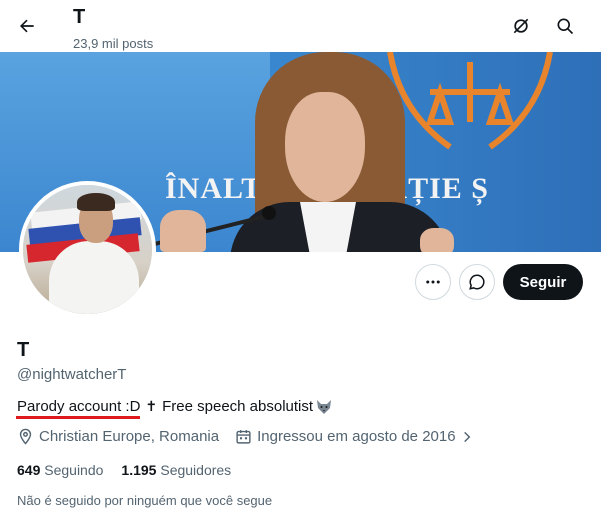  Describe the element at coordinates (113, 43) in the screenshot. I see `post-count: 23,9 mil posts` at that location.